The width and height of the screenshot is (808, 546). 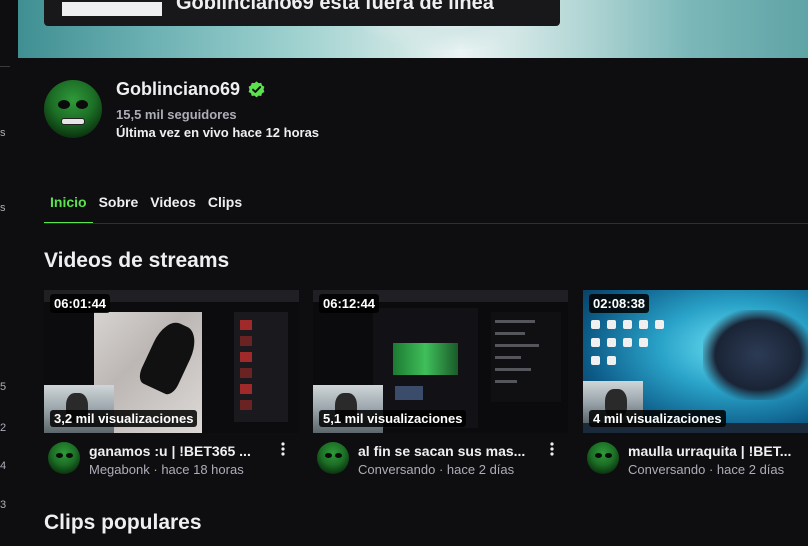 What do you see at coordinates (68, 209) in the screenshot?
I see `tab-inicio: Inicio` at bounding box center [68, 209].